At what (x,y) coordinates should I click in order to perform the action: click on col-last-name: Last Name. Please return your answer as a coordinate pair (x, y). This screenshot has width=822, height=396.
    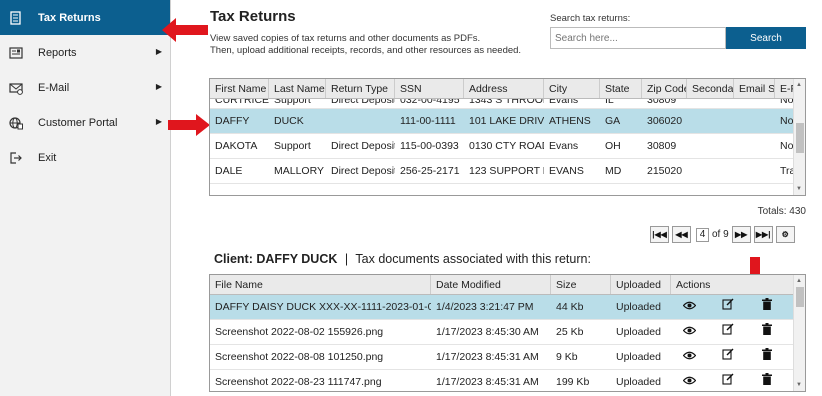
    Looking at the image, I should click on (297, 88).